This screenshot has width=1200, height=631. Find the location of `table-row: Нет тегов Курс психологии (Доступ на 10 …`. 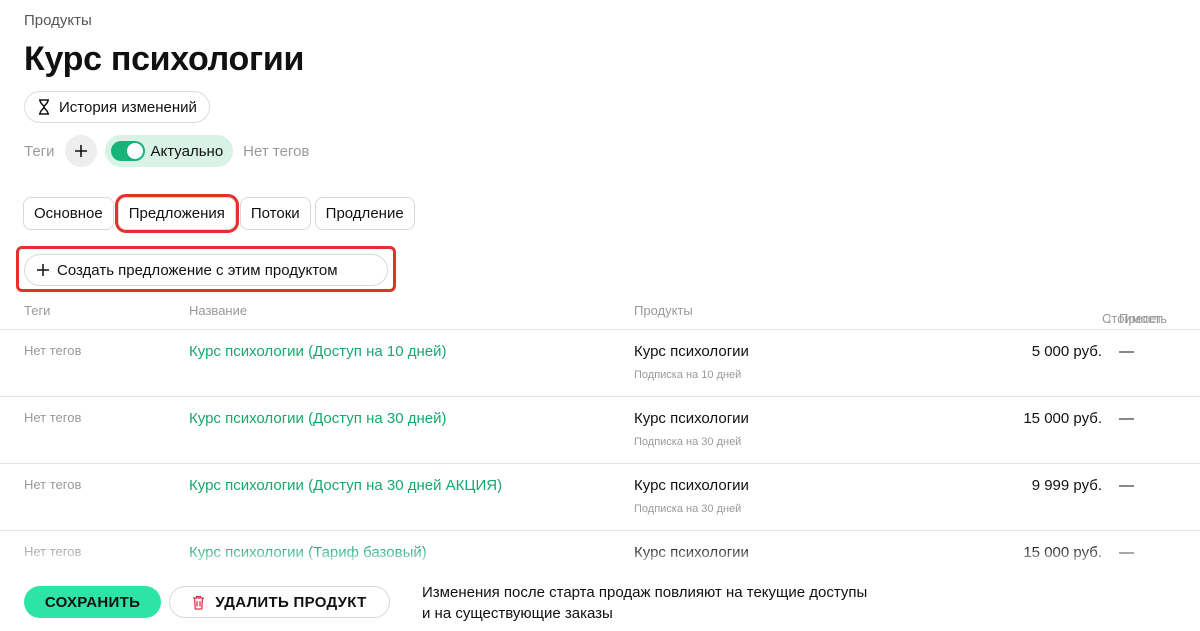

table-row: Нет тегов Курс психологии (Доступ на 10 … is located at coordinates (600, 363).